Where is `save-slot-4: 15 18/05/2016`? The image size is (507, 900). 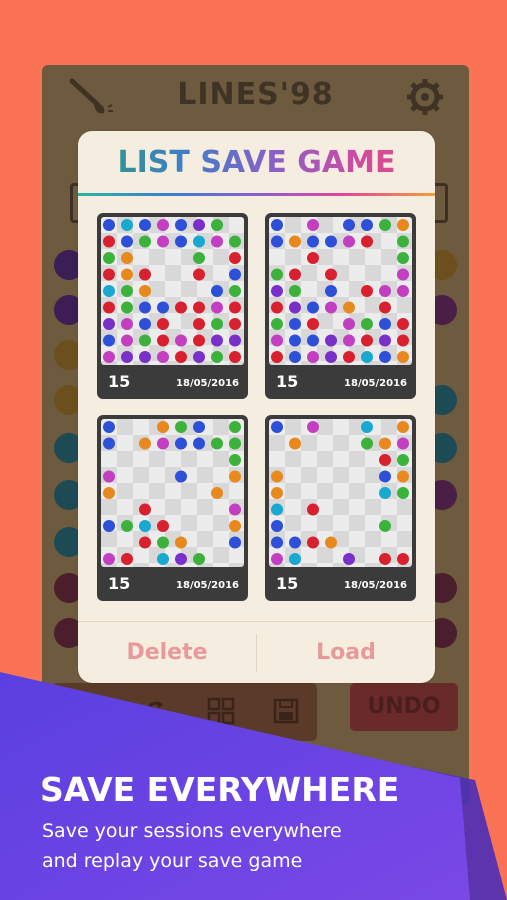 save-slot-4: 15 18/05/2016 is located at coordinates (340, 508).